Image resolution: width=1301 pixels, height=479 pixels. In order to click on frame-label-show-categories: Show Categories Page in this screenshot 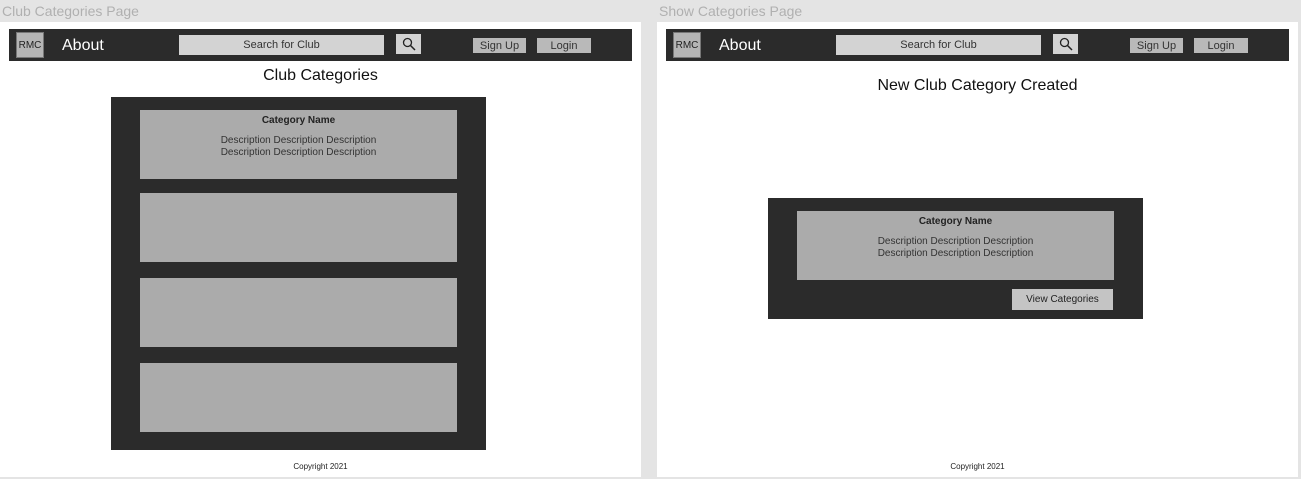, I will do `click(731, 11)`.